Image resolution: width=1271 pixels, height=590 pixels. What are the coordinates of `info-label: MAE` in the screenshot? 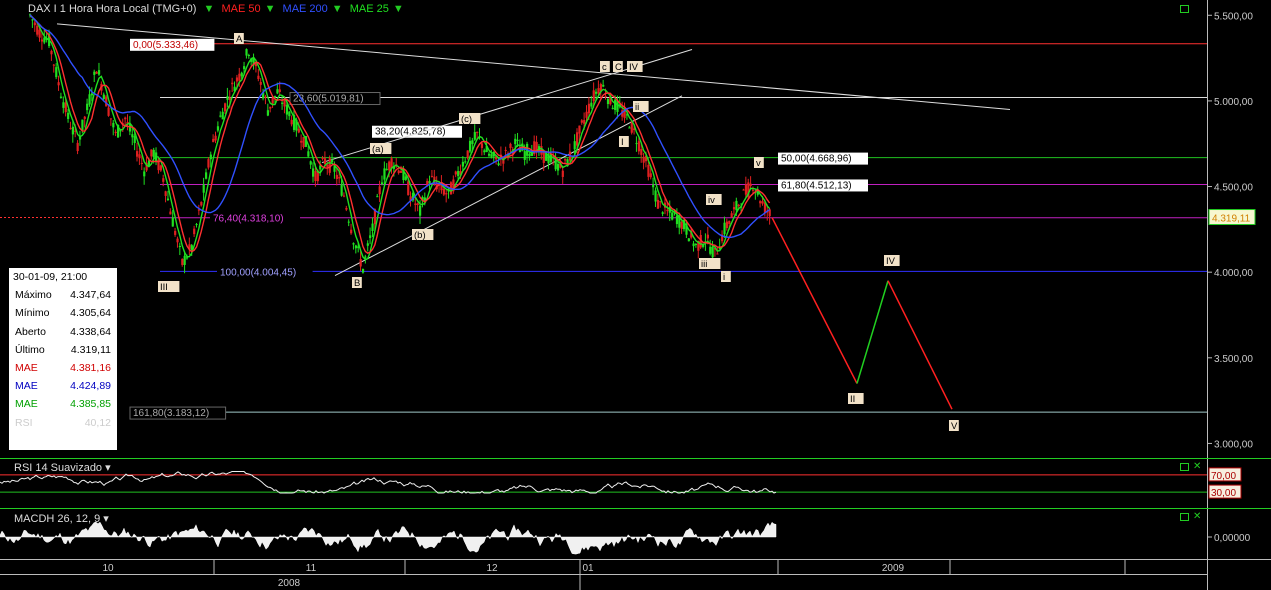 It's located at (26, 404).